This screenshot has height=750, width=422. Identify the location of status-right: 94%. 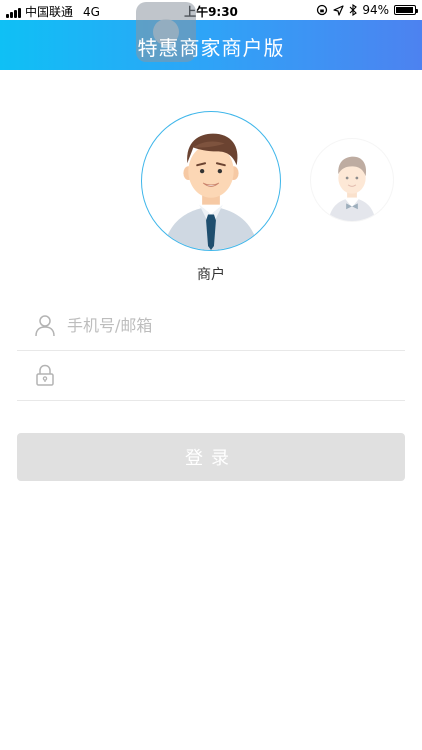
(367, 10).